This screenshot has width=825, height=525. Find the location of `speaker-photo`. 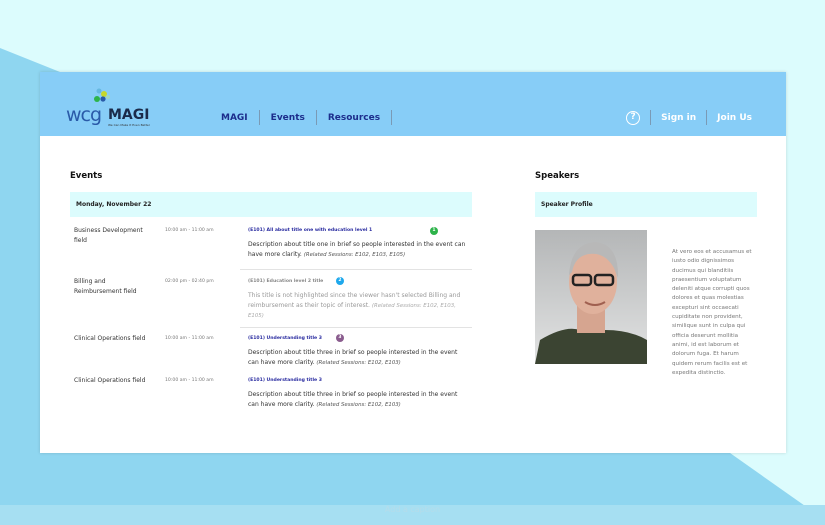

speaker-photo is located at coordinates (591, 297).